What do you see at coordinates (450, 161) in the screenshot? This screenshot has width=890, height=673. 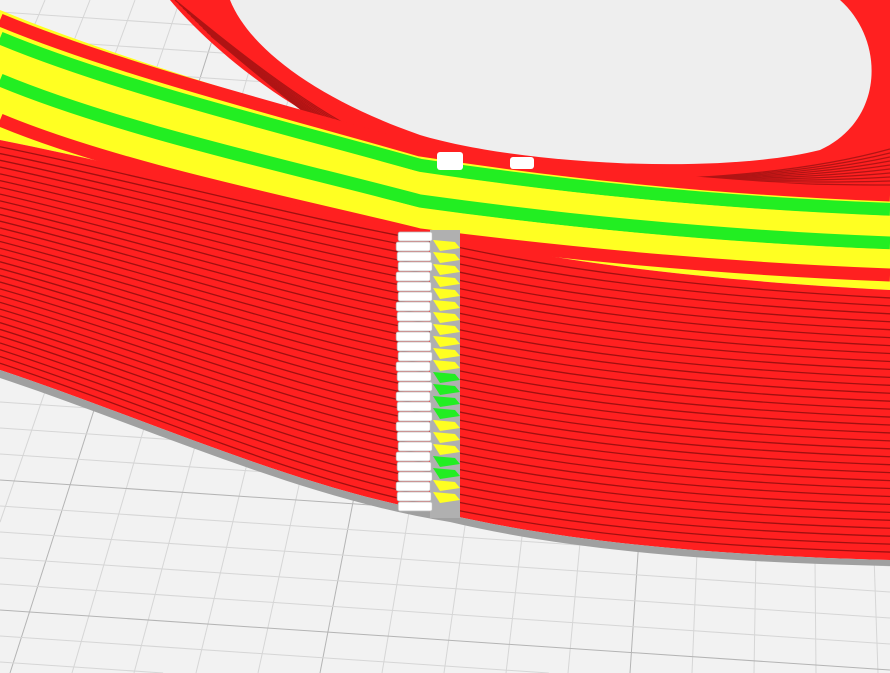 I see `seam-top-block` at bounding box center [450, 161].